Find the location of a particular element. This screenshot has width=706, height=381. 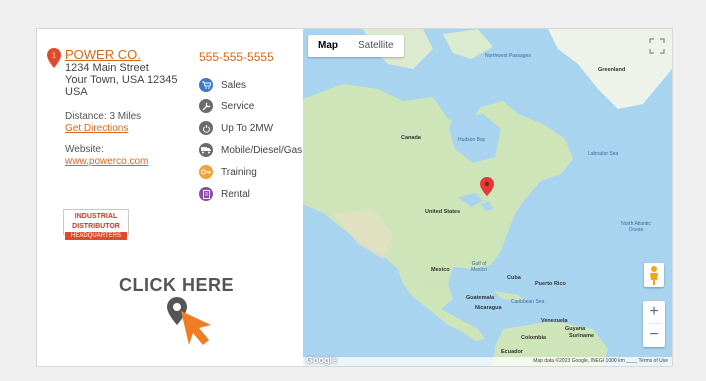

location-pin-icon: 1 is located at coordinates (54, 58).